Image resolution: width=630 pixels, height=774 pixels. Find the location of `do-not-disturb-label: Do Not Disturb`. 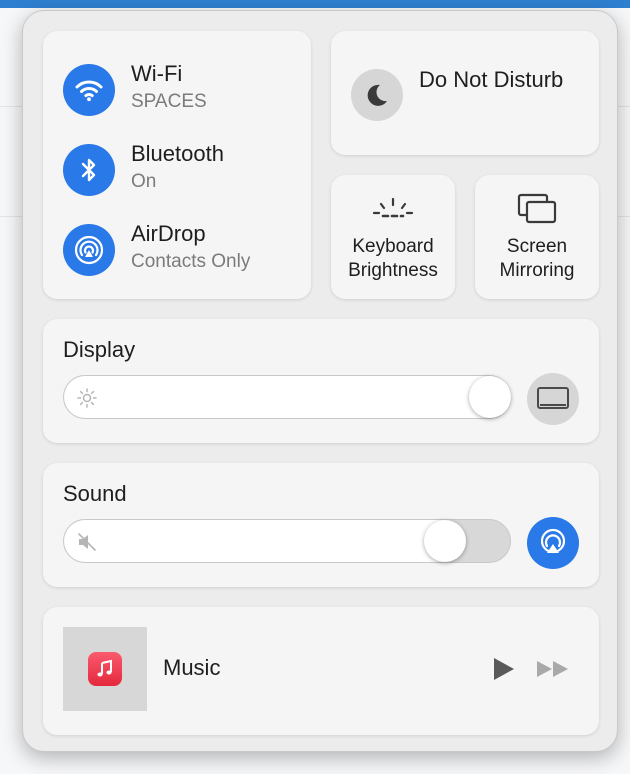

do-not-disturb-label: Do Not Disturb is located at coordinates (491, 79).